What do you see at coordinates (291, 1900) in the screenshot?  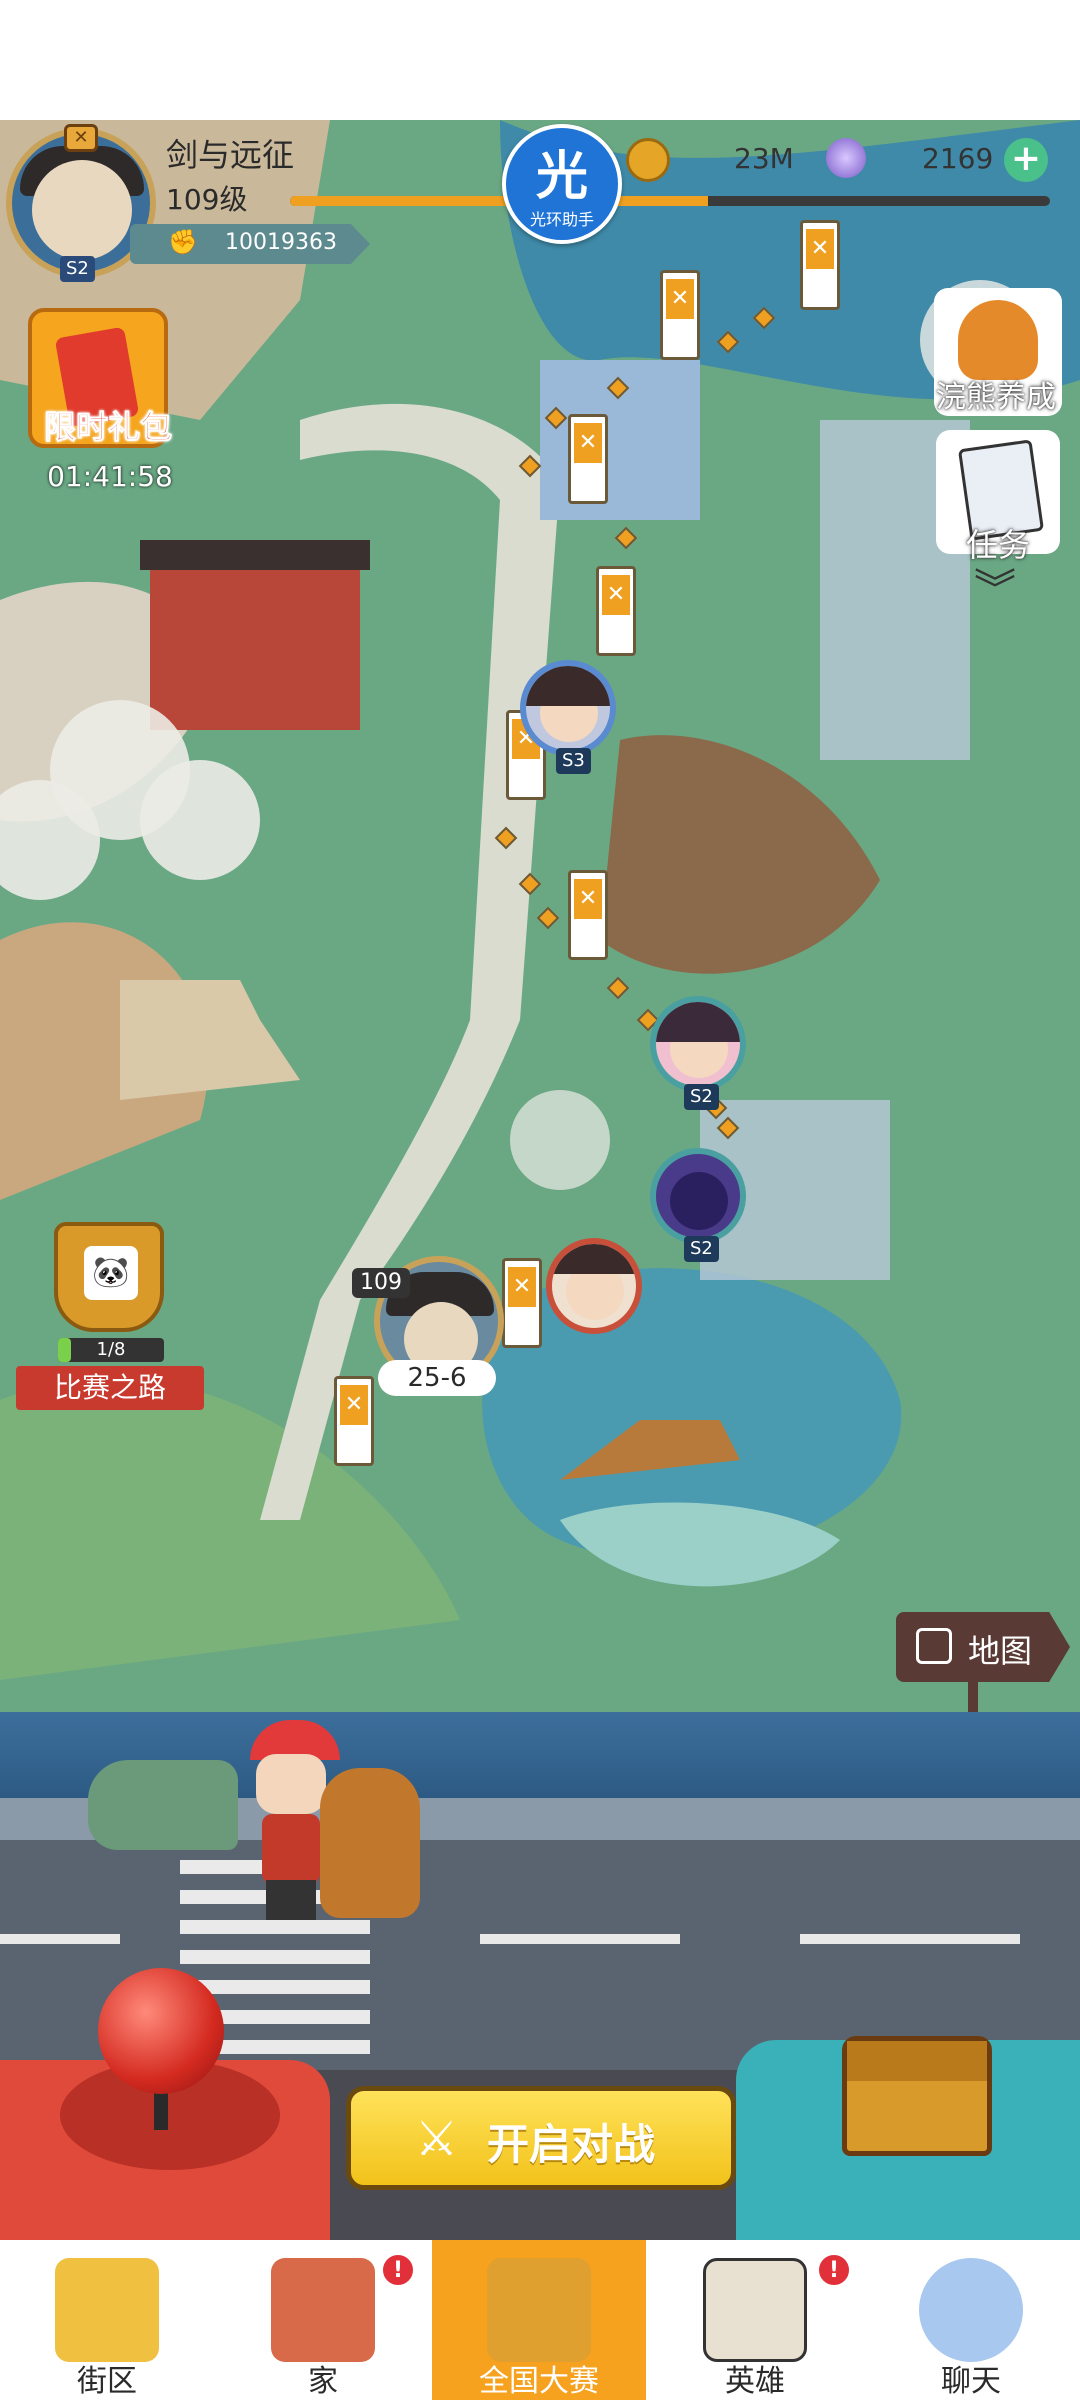 I see `character-legs` at bounding box center [291, 1900].